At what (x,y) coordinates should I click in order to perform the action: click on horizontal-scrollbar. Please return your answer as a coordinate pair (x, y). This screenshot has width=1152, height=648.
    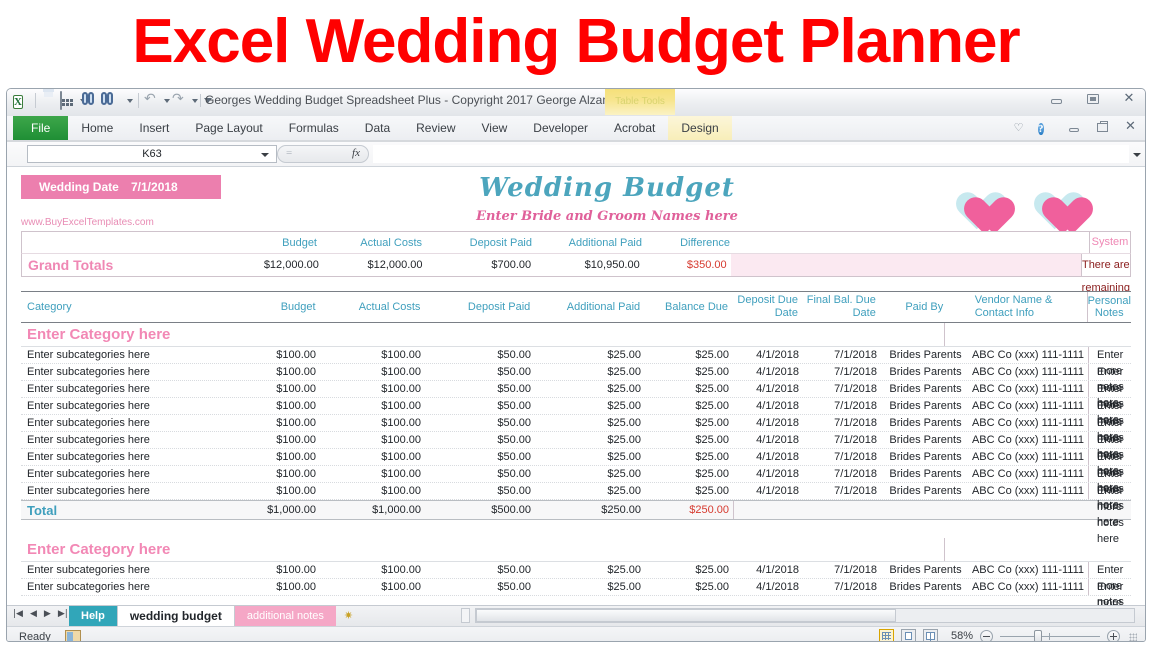
    Looking at the image, I should click on (805, 615).